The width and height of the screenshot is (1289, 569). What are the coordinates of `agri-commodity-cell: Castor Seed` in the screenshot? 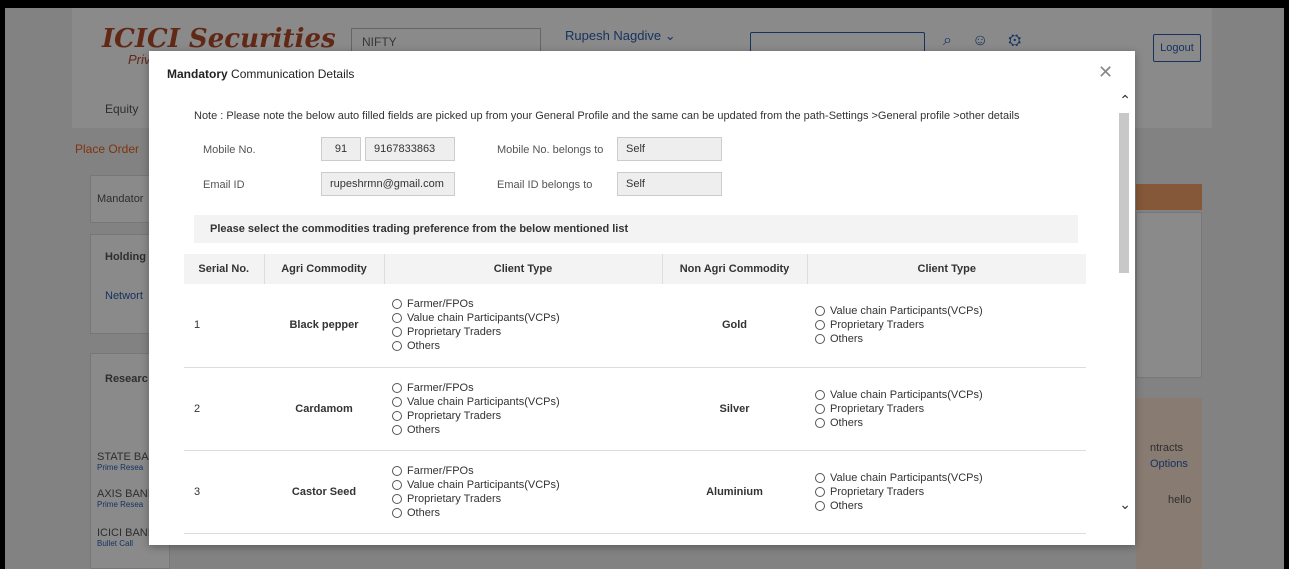 It's located at (324, 492).